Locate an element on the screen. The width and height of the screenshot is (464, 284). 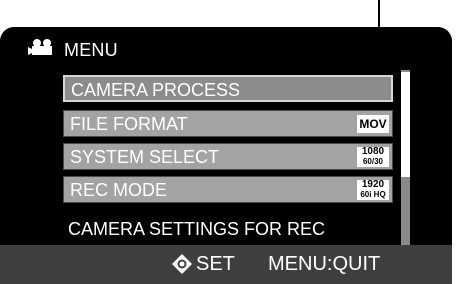
bottom-bar: SET MENU:QUIT is located at coordinates (226, 264).